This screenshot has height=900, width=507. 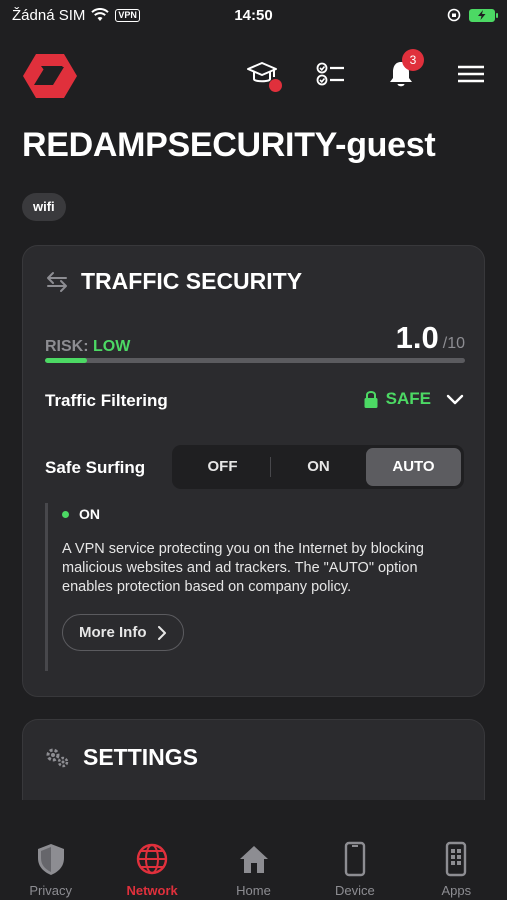 I want to click on bottom-navigation: Privacy Network Home Device Apps, so click(x=253, y=850).